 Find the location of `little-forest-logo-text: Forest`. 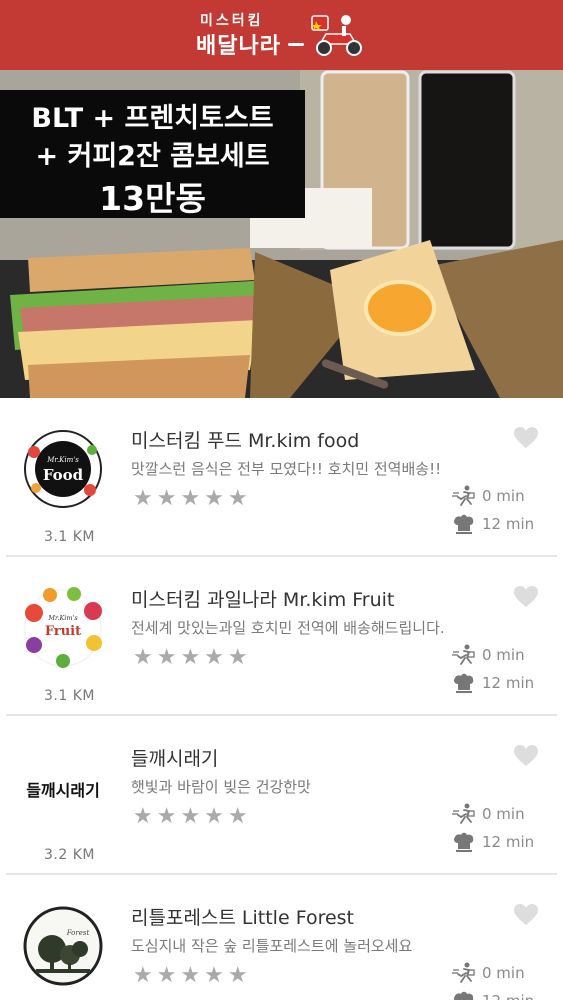

little-forest-logo-text: Forest is located at coordinates (78, 933).